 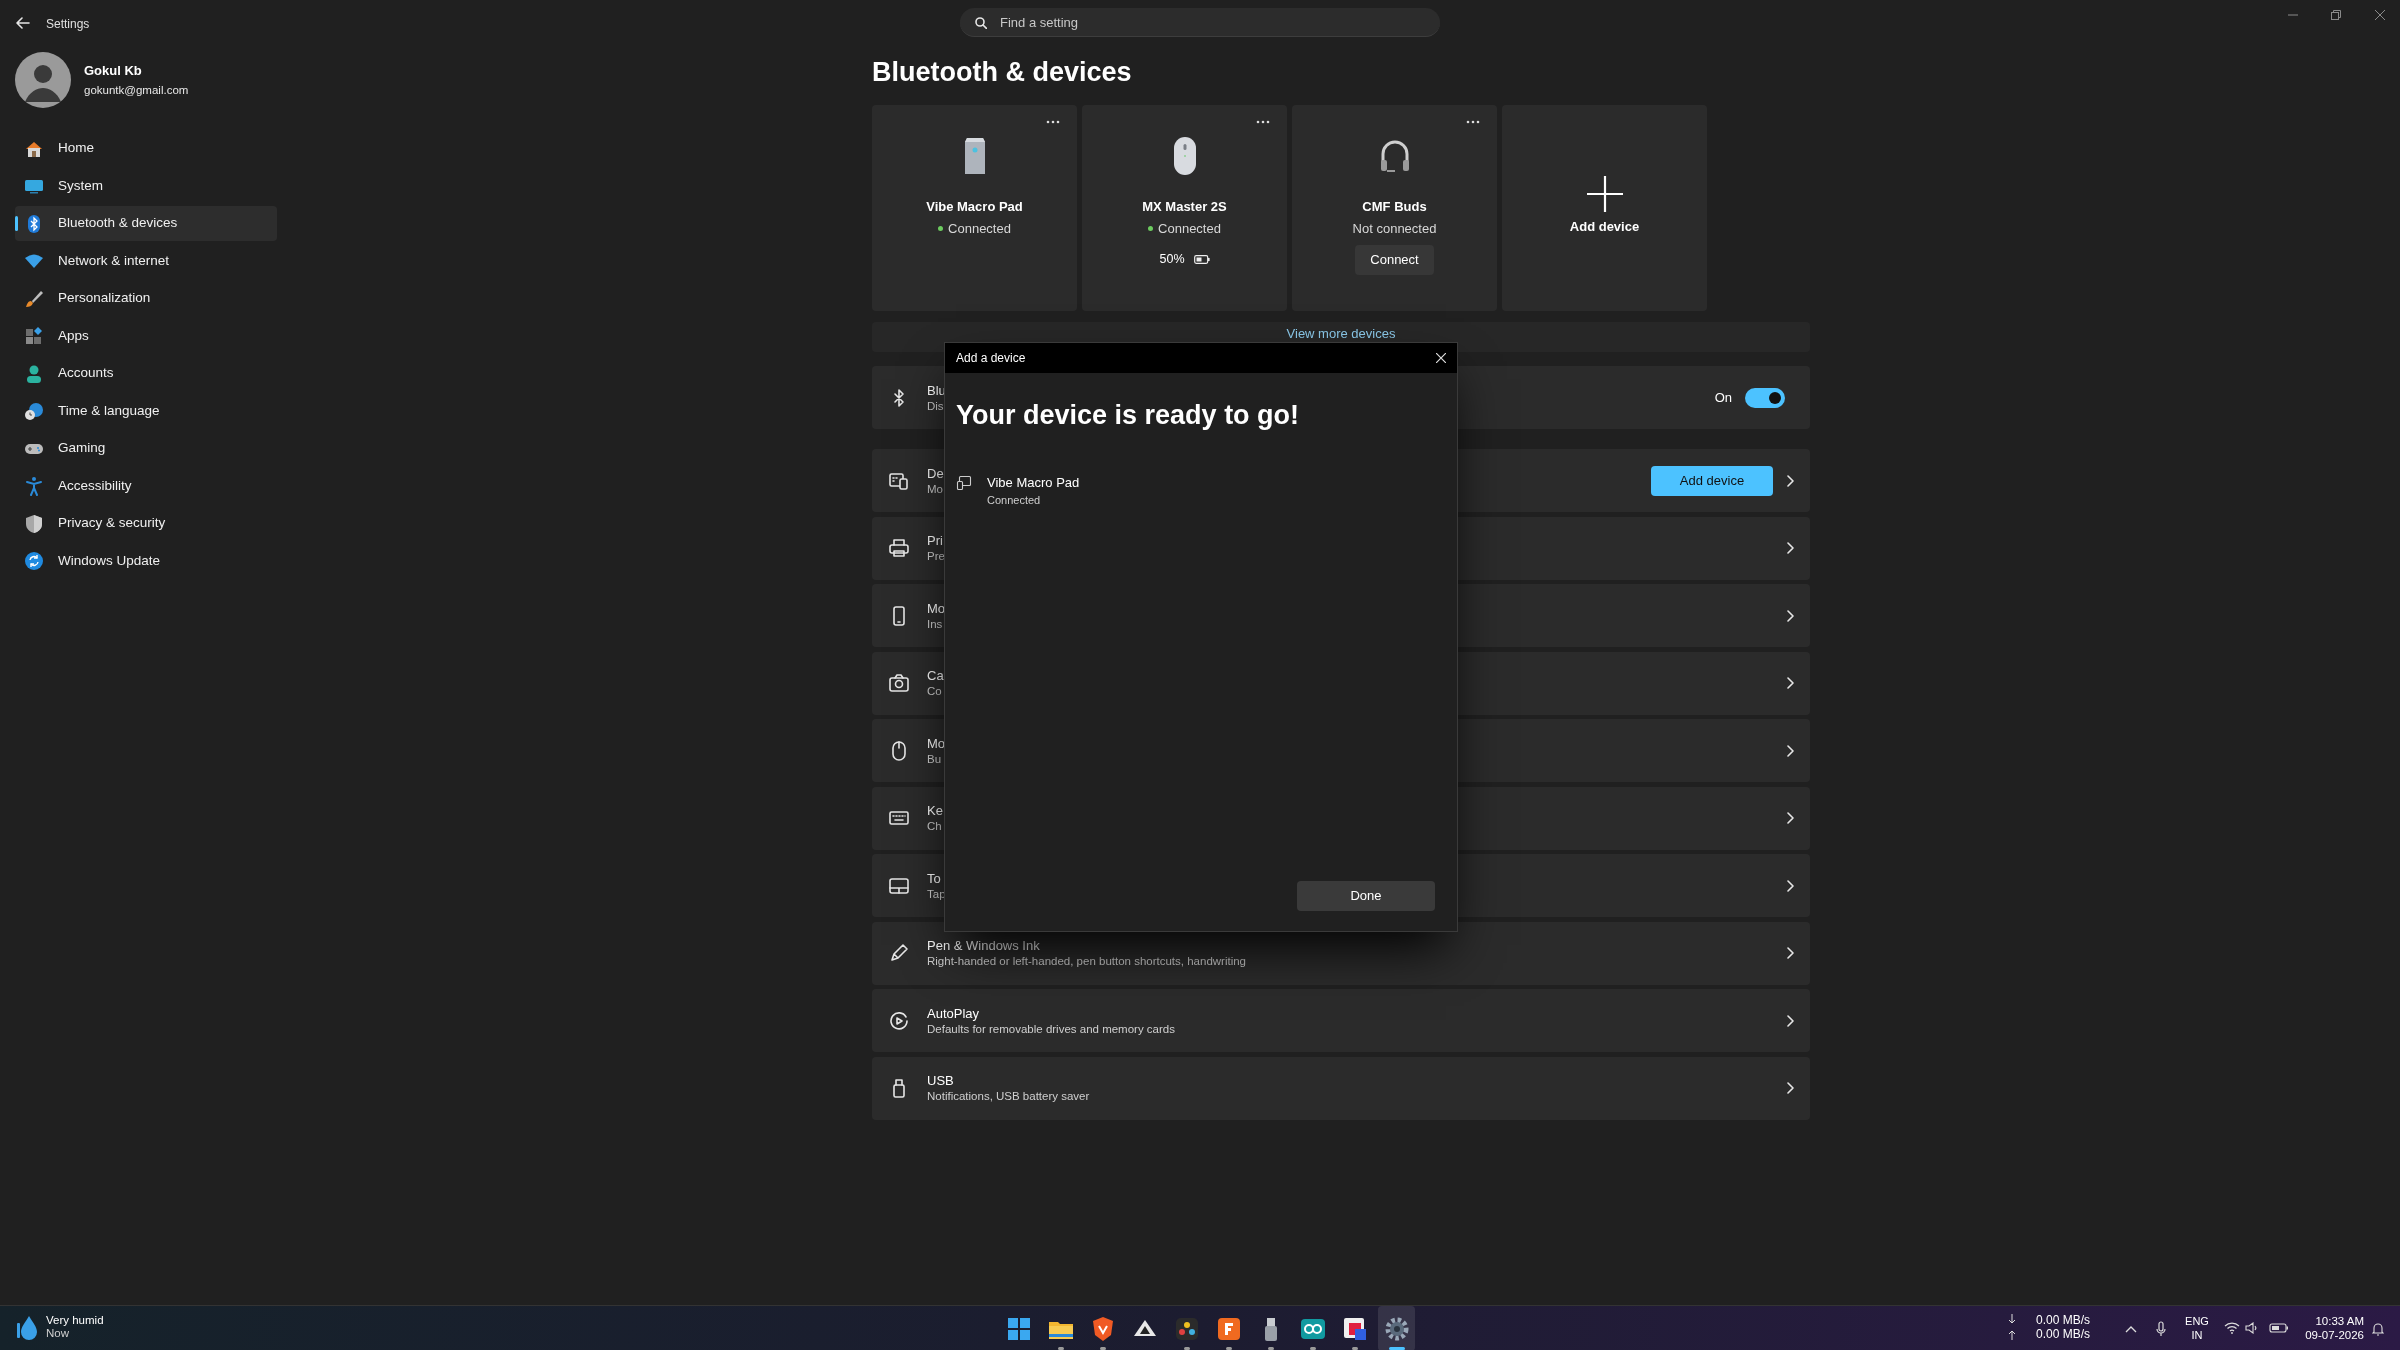 I want to click on sidebar-item: Home, so click(x=146, y=148).